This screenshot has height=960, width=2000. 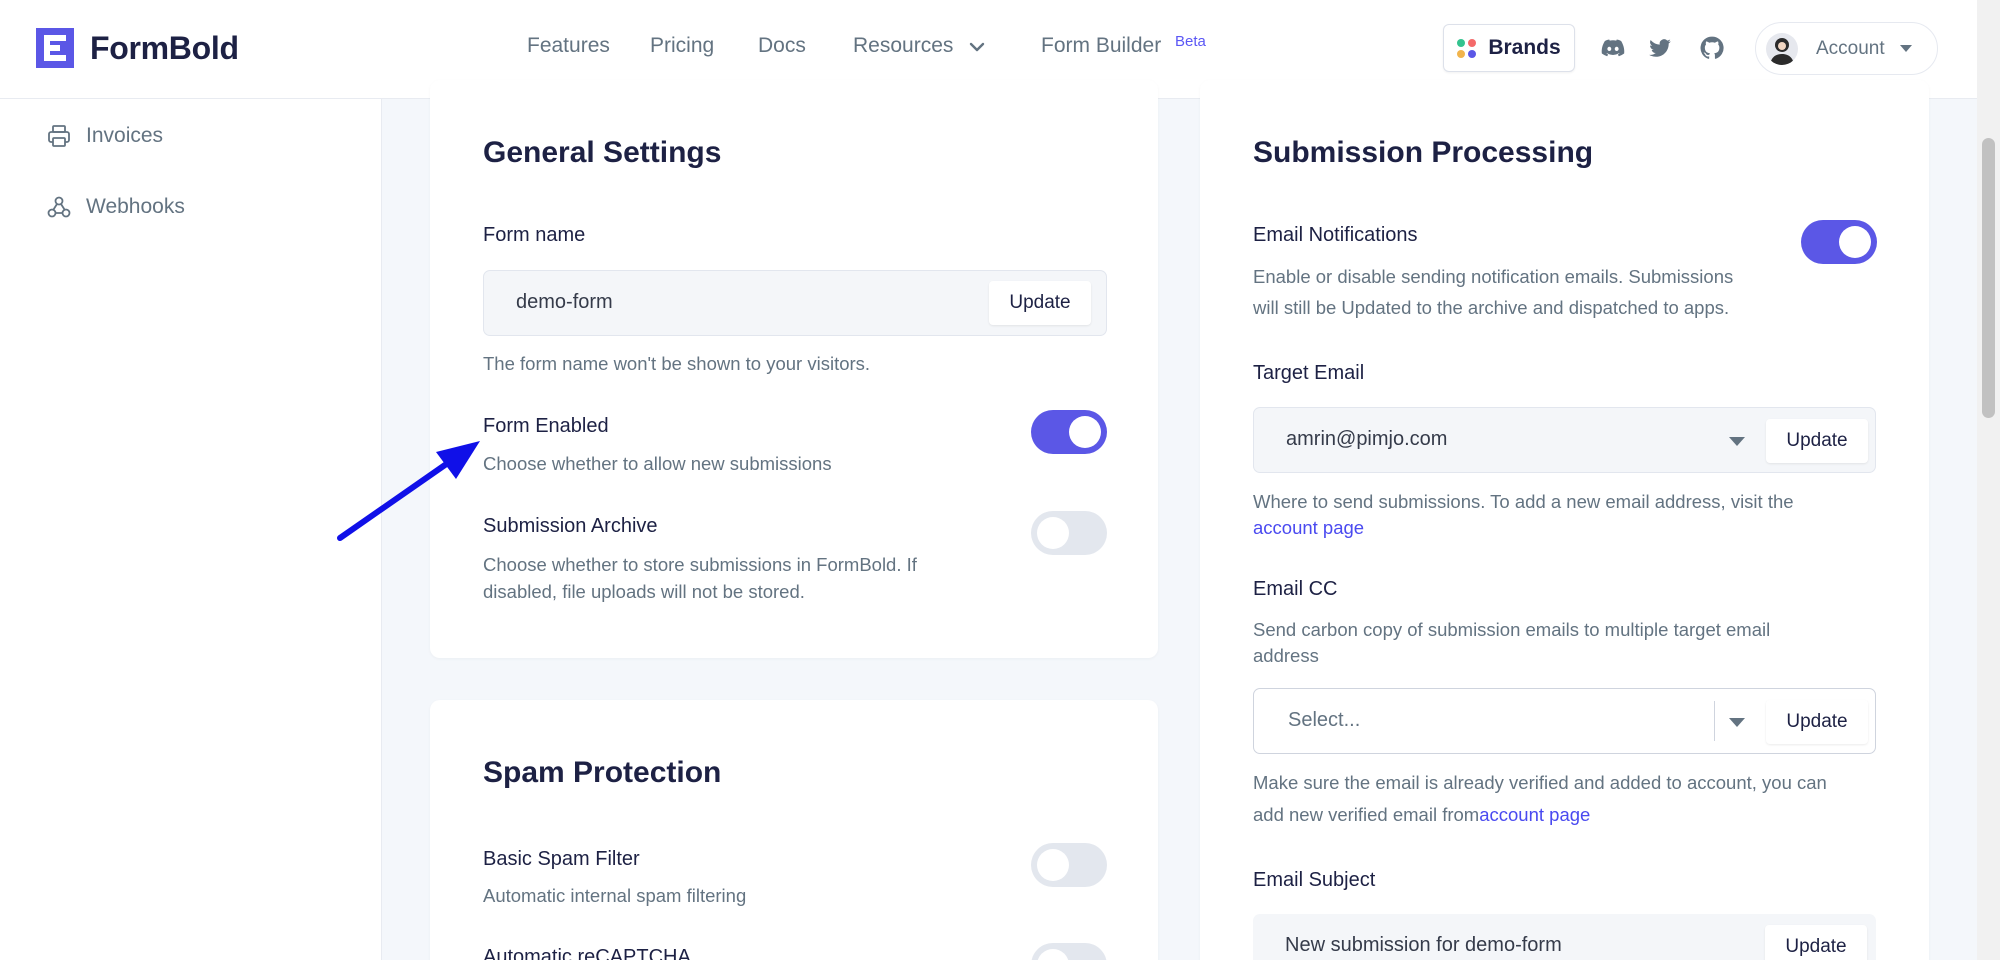 I want to click on select-divider, so click(x=1714, y=721).